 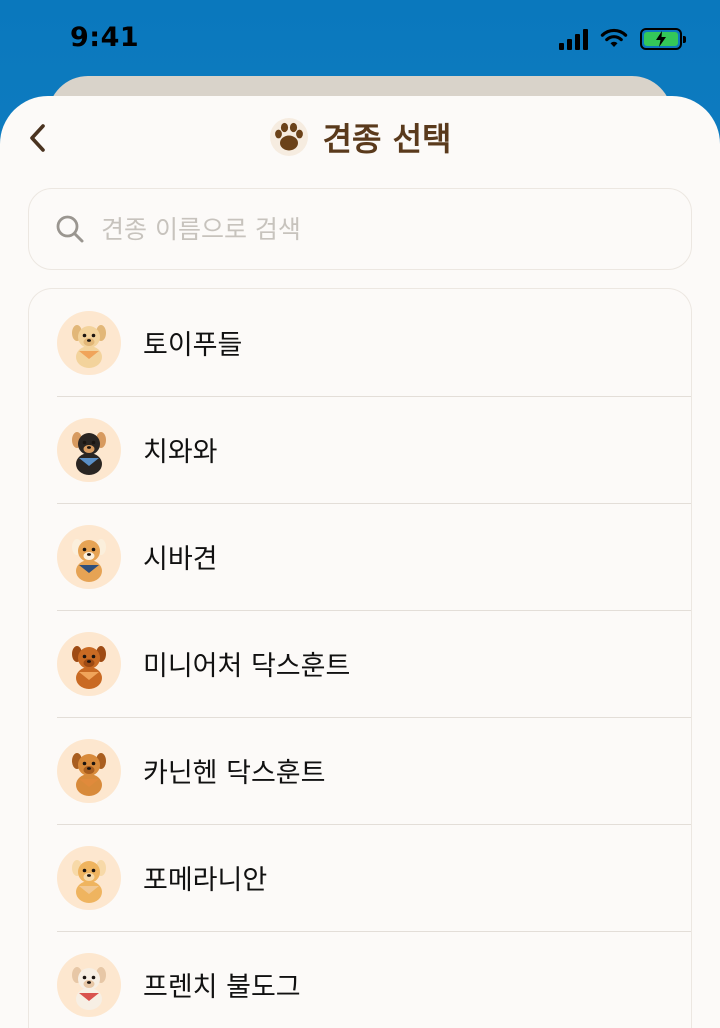 What do you see at coordinates (70, 229) in the screenshot?
I see `search-icon` at bounding box center [70, 229].